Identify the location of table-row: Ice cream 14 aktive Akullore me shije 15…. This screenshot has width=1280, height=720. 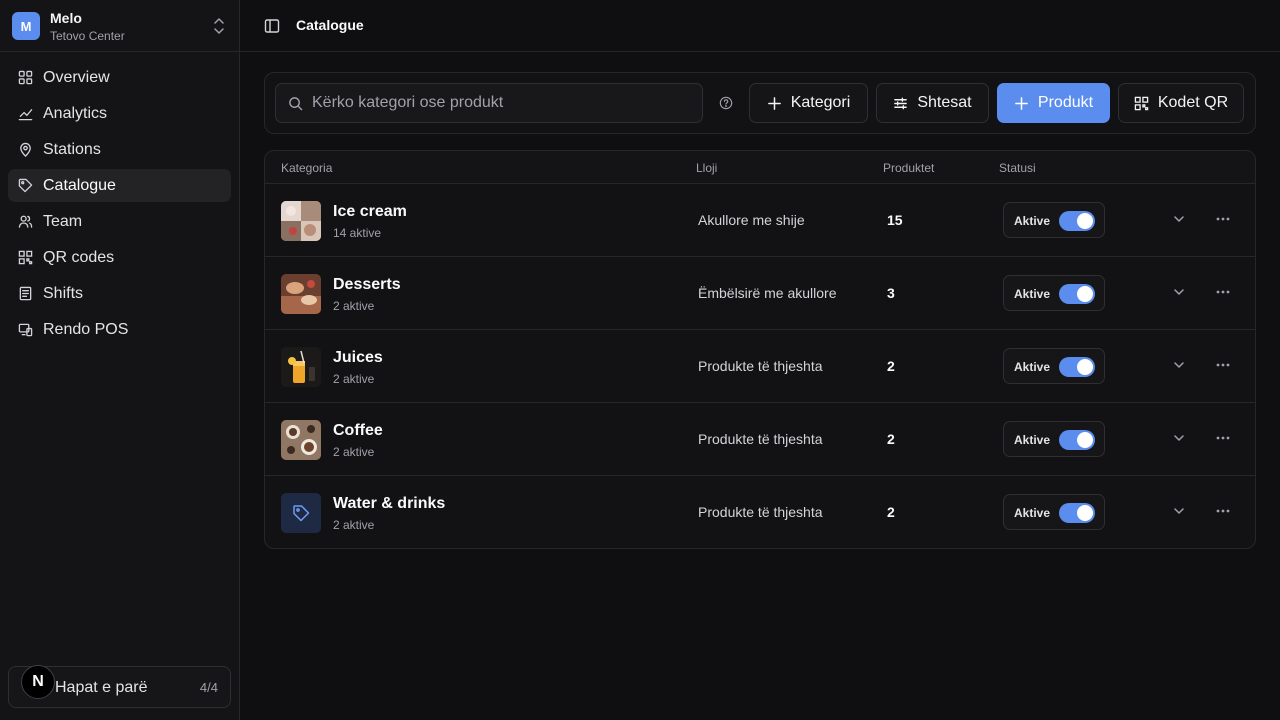
(760, 220).